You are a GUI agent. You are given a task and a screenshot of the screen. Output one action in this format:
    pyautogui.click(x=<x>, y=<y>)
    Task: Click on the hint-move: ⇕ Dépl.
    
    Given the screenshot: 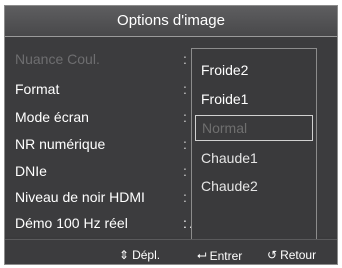 What is the action you would take?
    pyautogui.click(x=139, y=255)
    